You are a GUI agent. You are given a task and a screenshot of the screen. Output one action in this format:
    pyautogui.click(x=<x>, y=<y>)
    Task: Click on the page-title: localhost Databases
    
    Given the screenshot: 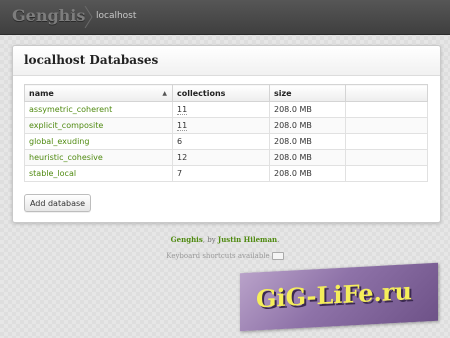 What is the action you would take?
    pyautogui.click(x=91, y=60)
    